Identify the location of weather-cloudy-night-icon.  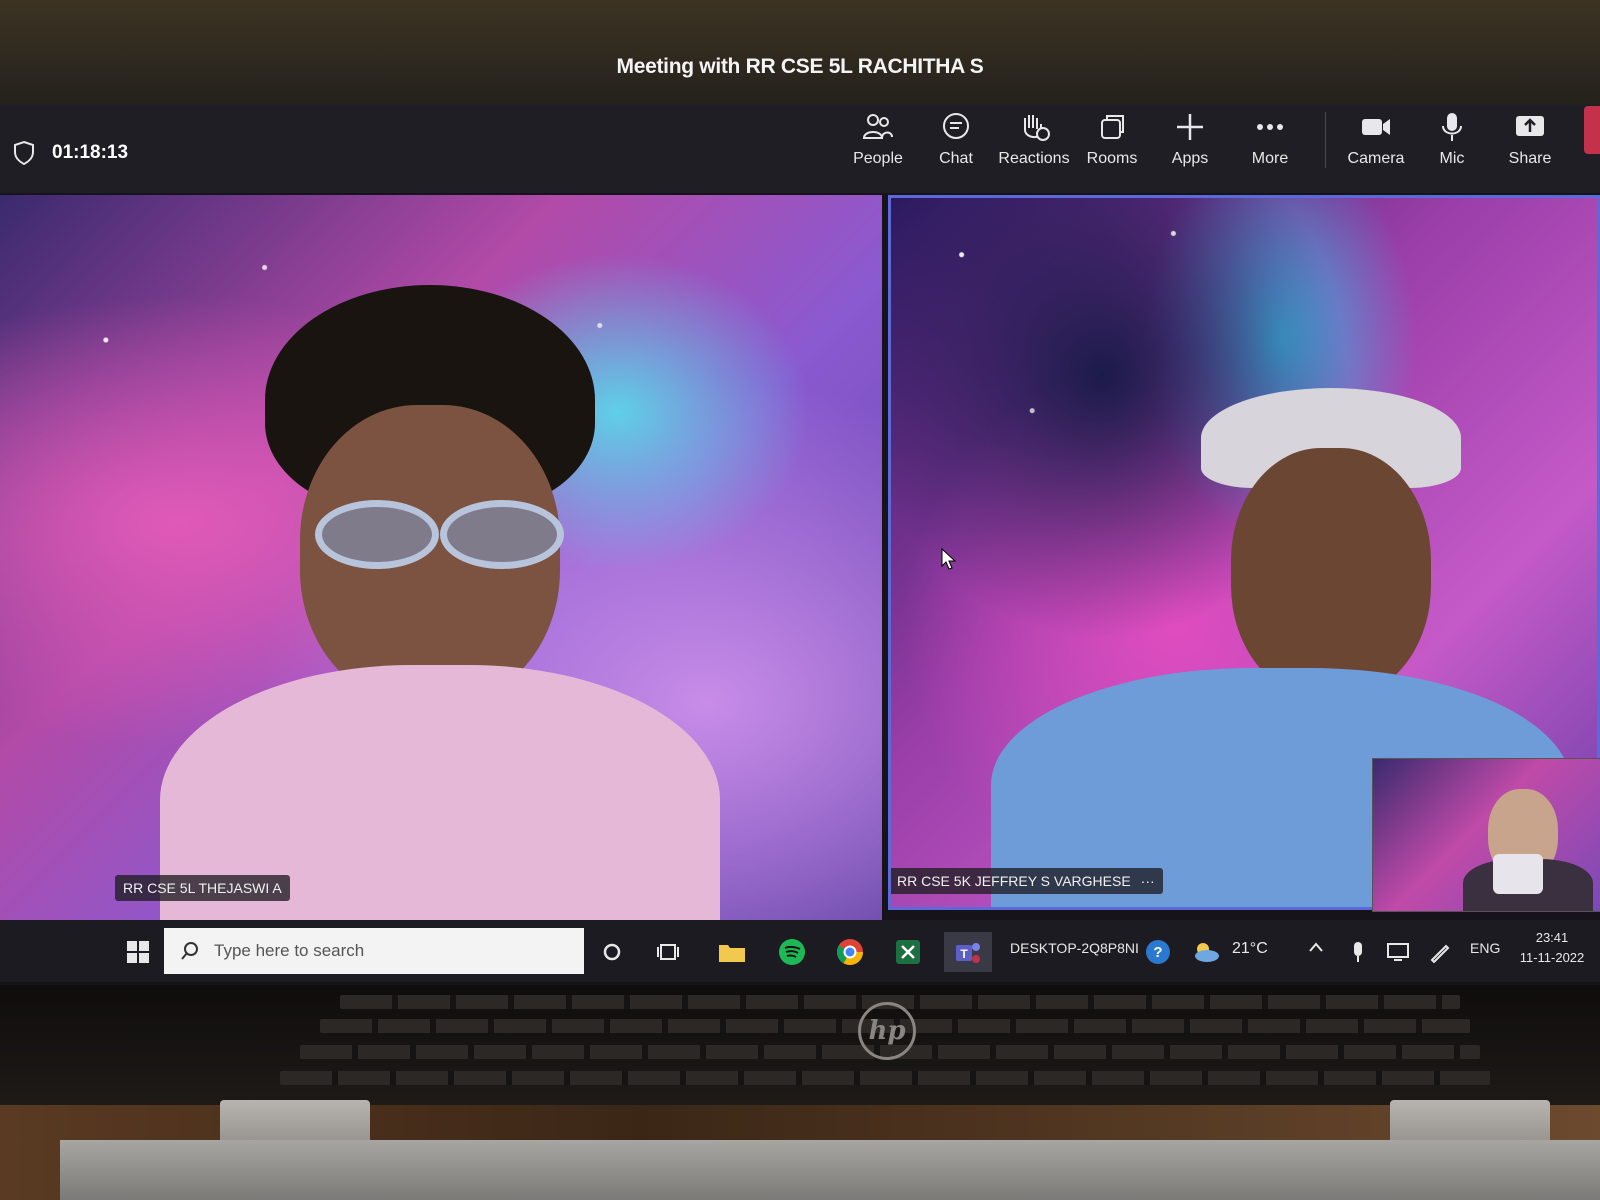
(1207, 952).